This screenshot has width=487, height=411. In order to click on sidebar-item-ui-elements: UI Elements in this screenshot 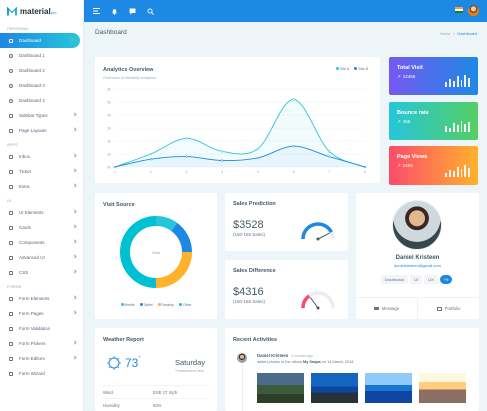, I will do `click(41, 212)`.